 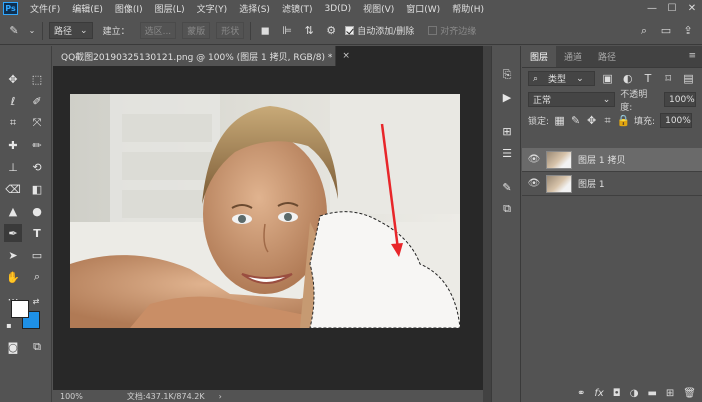 What do you see at coordinates (507, 75) in the screenshot?
I see `history-icon: ⎘` at bounding box center [507, 75].